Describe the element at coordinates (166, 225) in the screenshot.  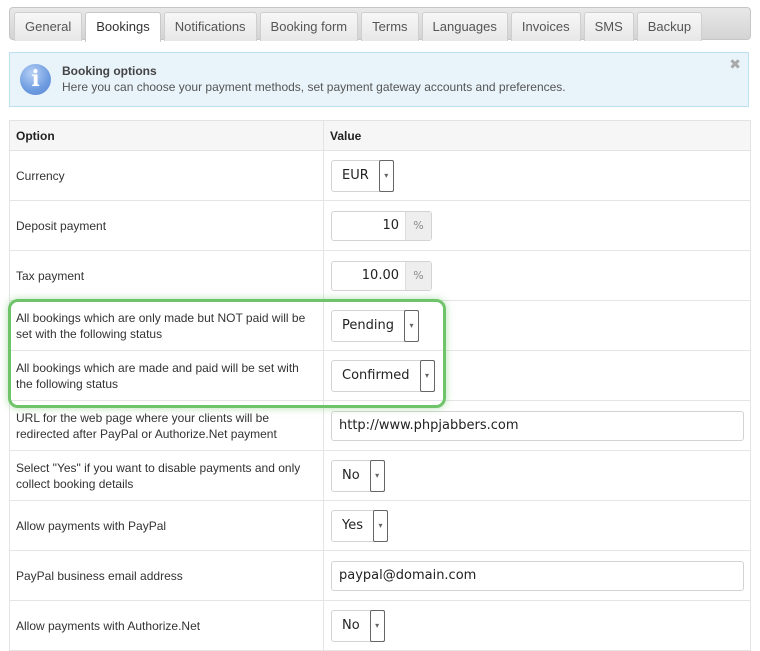
I see `option-label: Deposit payment` at that location.